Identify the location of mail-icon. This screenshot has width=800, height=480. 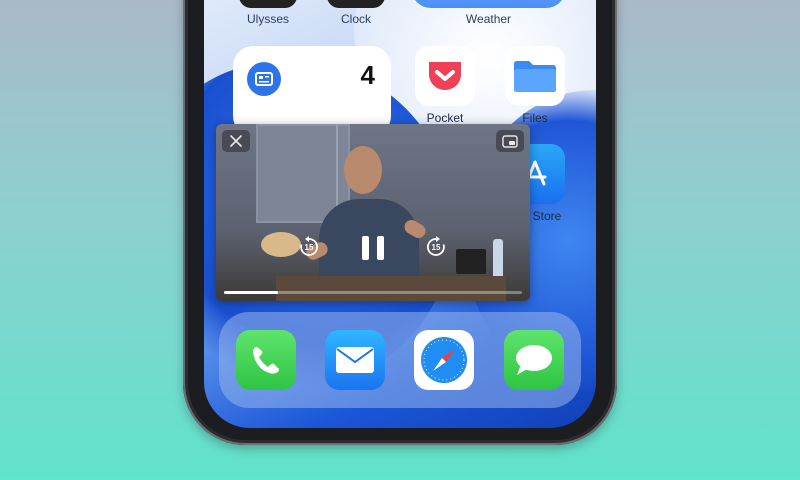
(355, 360).